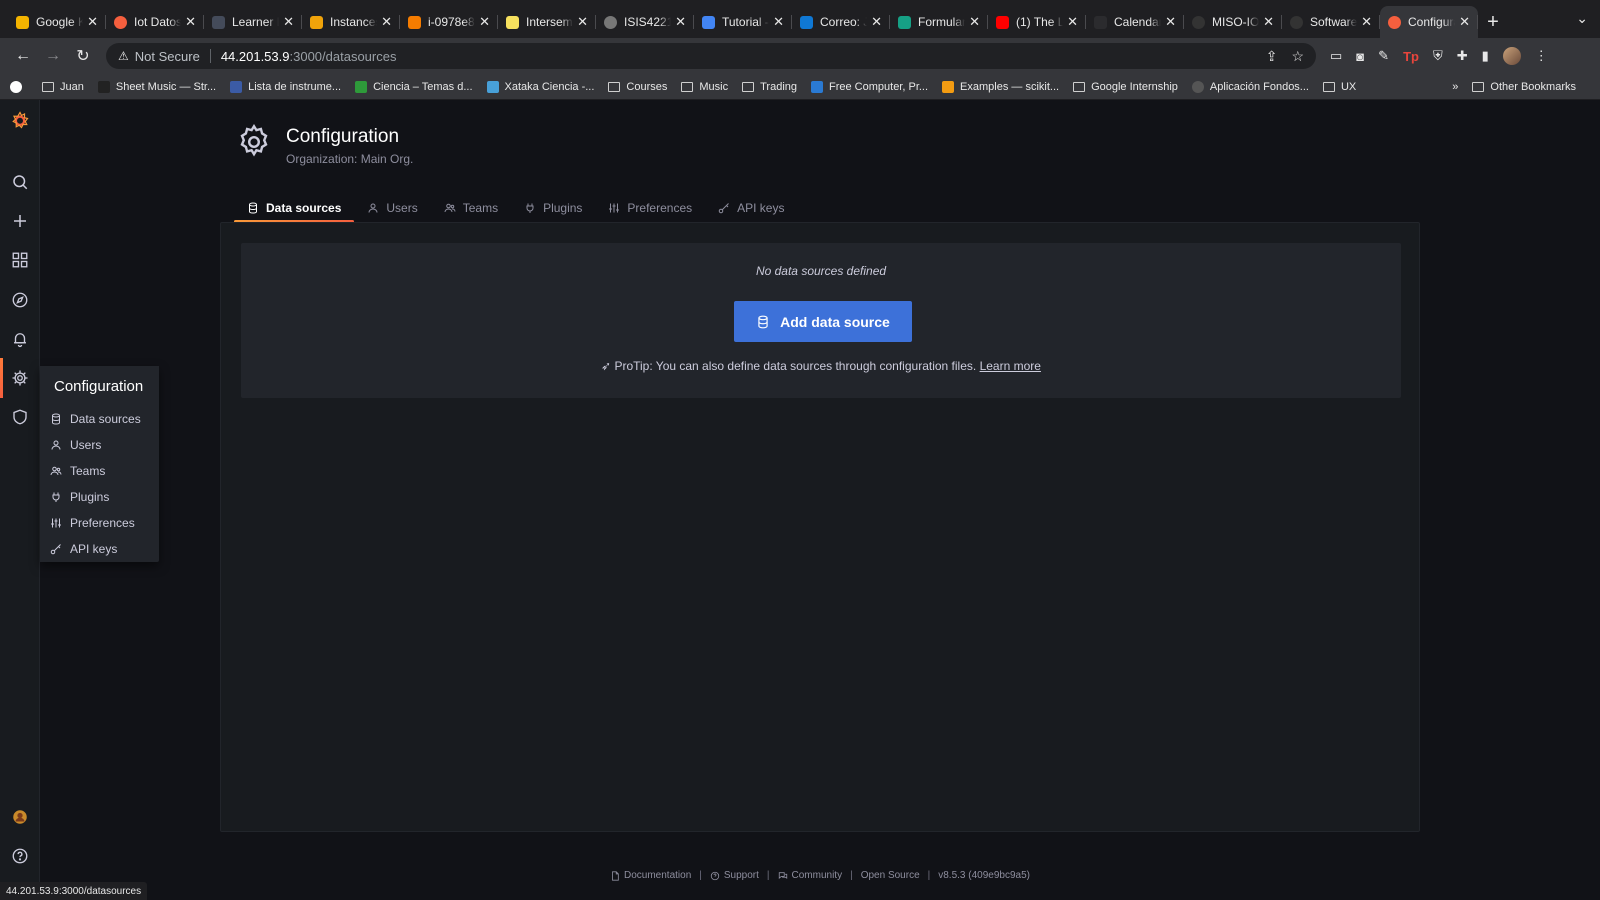 Image resolution: width=1600 pixels, height=900 pixels. I want to click on browser-tab: Formulari ✕, so click(939, 22).